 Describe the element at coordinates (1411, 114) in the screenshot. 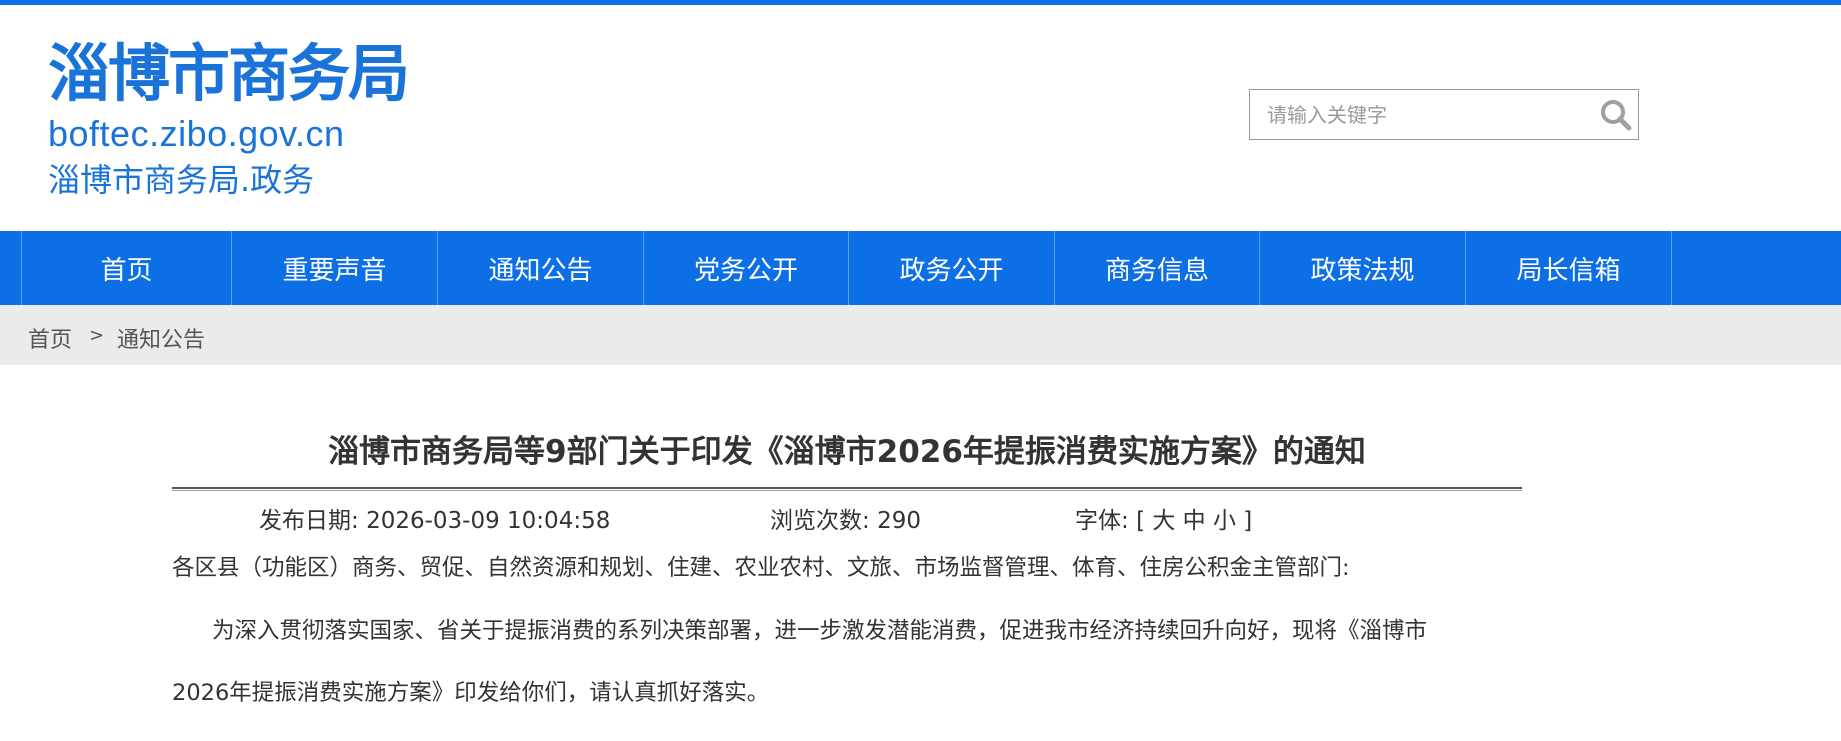

I see `search-input` at that location.